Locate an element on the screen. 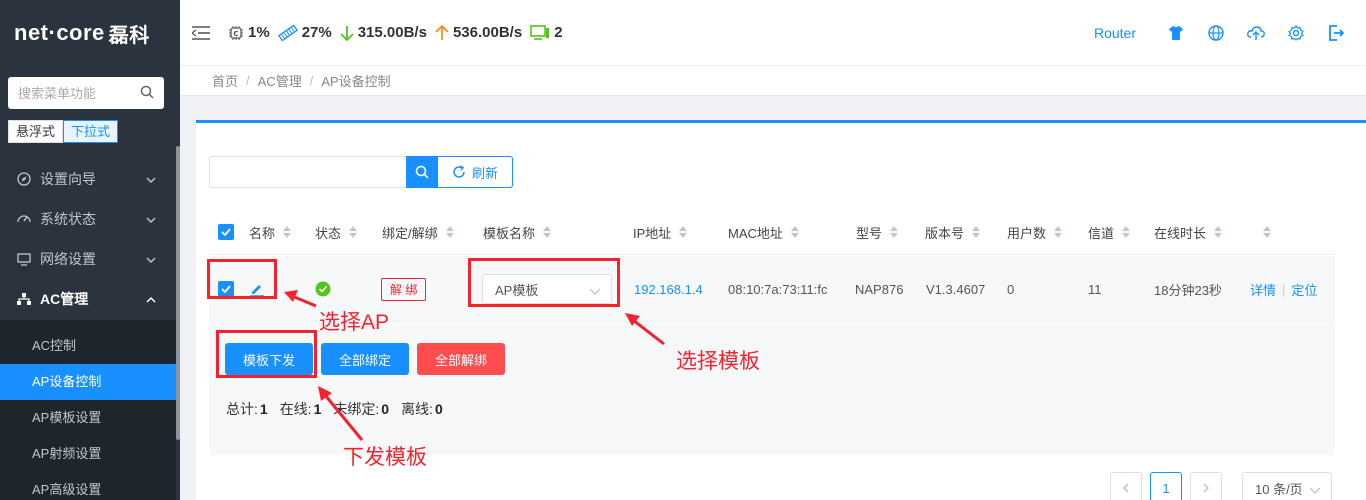 Image resolution: width=1366 pixels, height=500 pixels. column-model: 型号 is located at coordinates (877, 232).